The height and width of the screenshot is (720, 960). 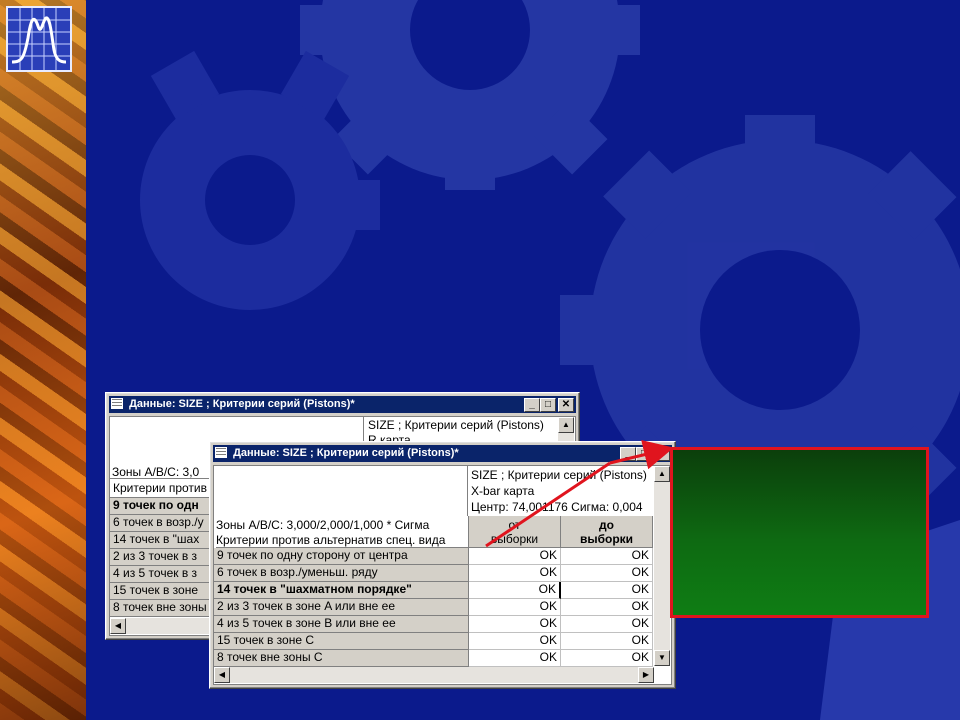 What do you see at coordinates (160, 506) in the screenshot?
I see `back-criterion-row: 9 точек по одн` at bounding box center [160, 506].